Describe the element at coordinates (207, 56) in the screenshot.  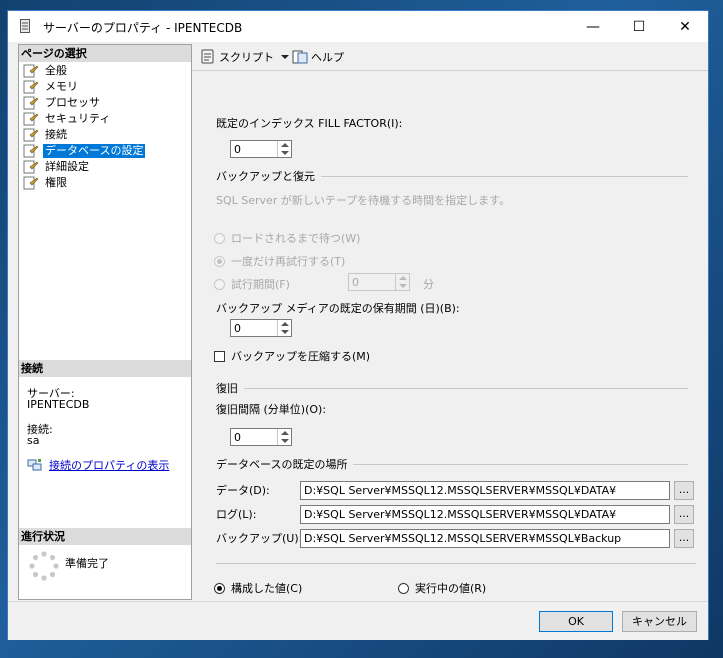
I see `script-icon` at that location.